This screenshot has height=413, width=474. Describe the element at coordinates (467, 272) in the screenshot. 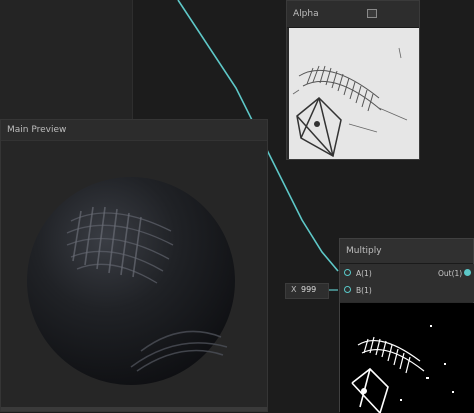

I see `output-port-icon` at that location.